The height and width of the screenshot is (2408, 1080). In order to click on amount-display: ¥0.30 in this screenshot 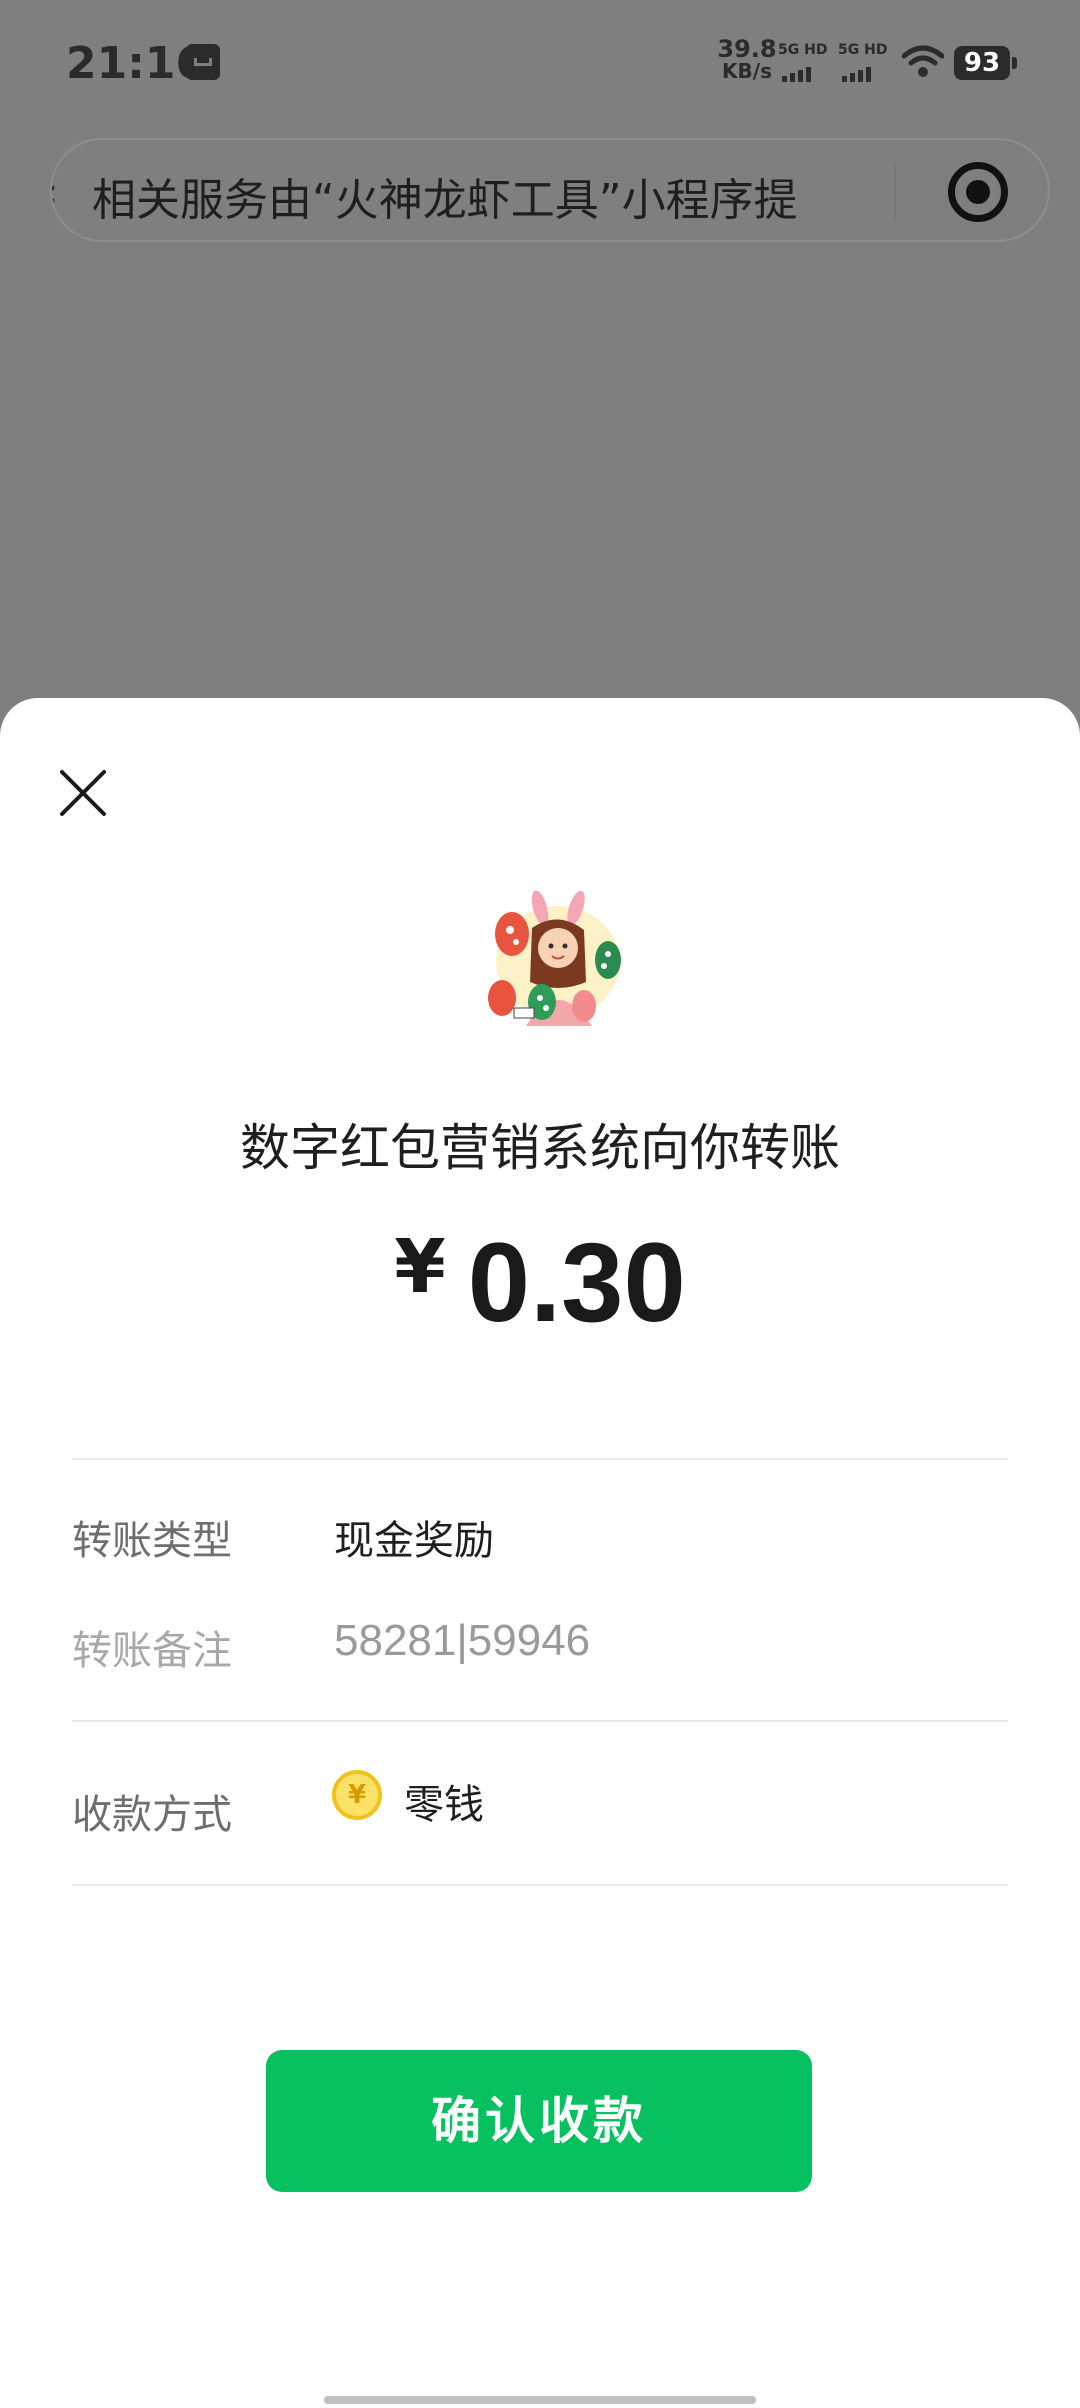, I will do `click(540, 1282)`.